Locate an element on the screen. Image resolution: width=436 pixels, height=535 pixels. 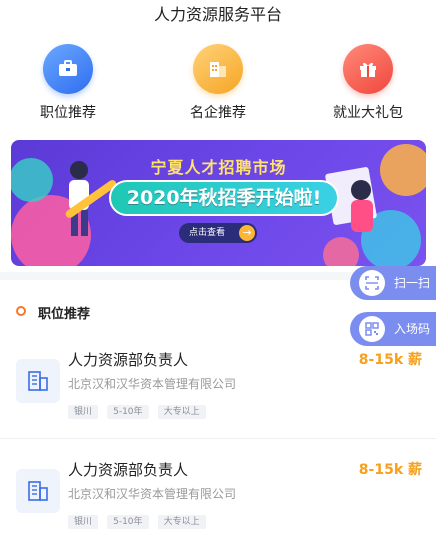
nav-item-gift: 就业大礼包 is located at coordinates (368, 81).